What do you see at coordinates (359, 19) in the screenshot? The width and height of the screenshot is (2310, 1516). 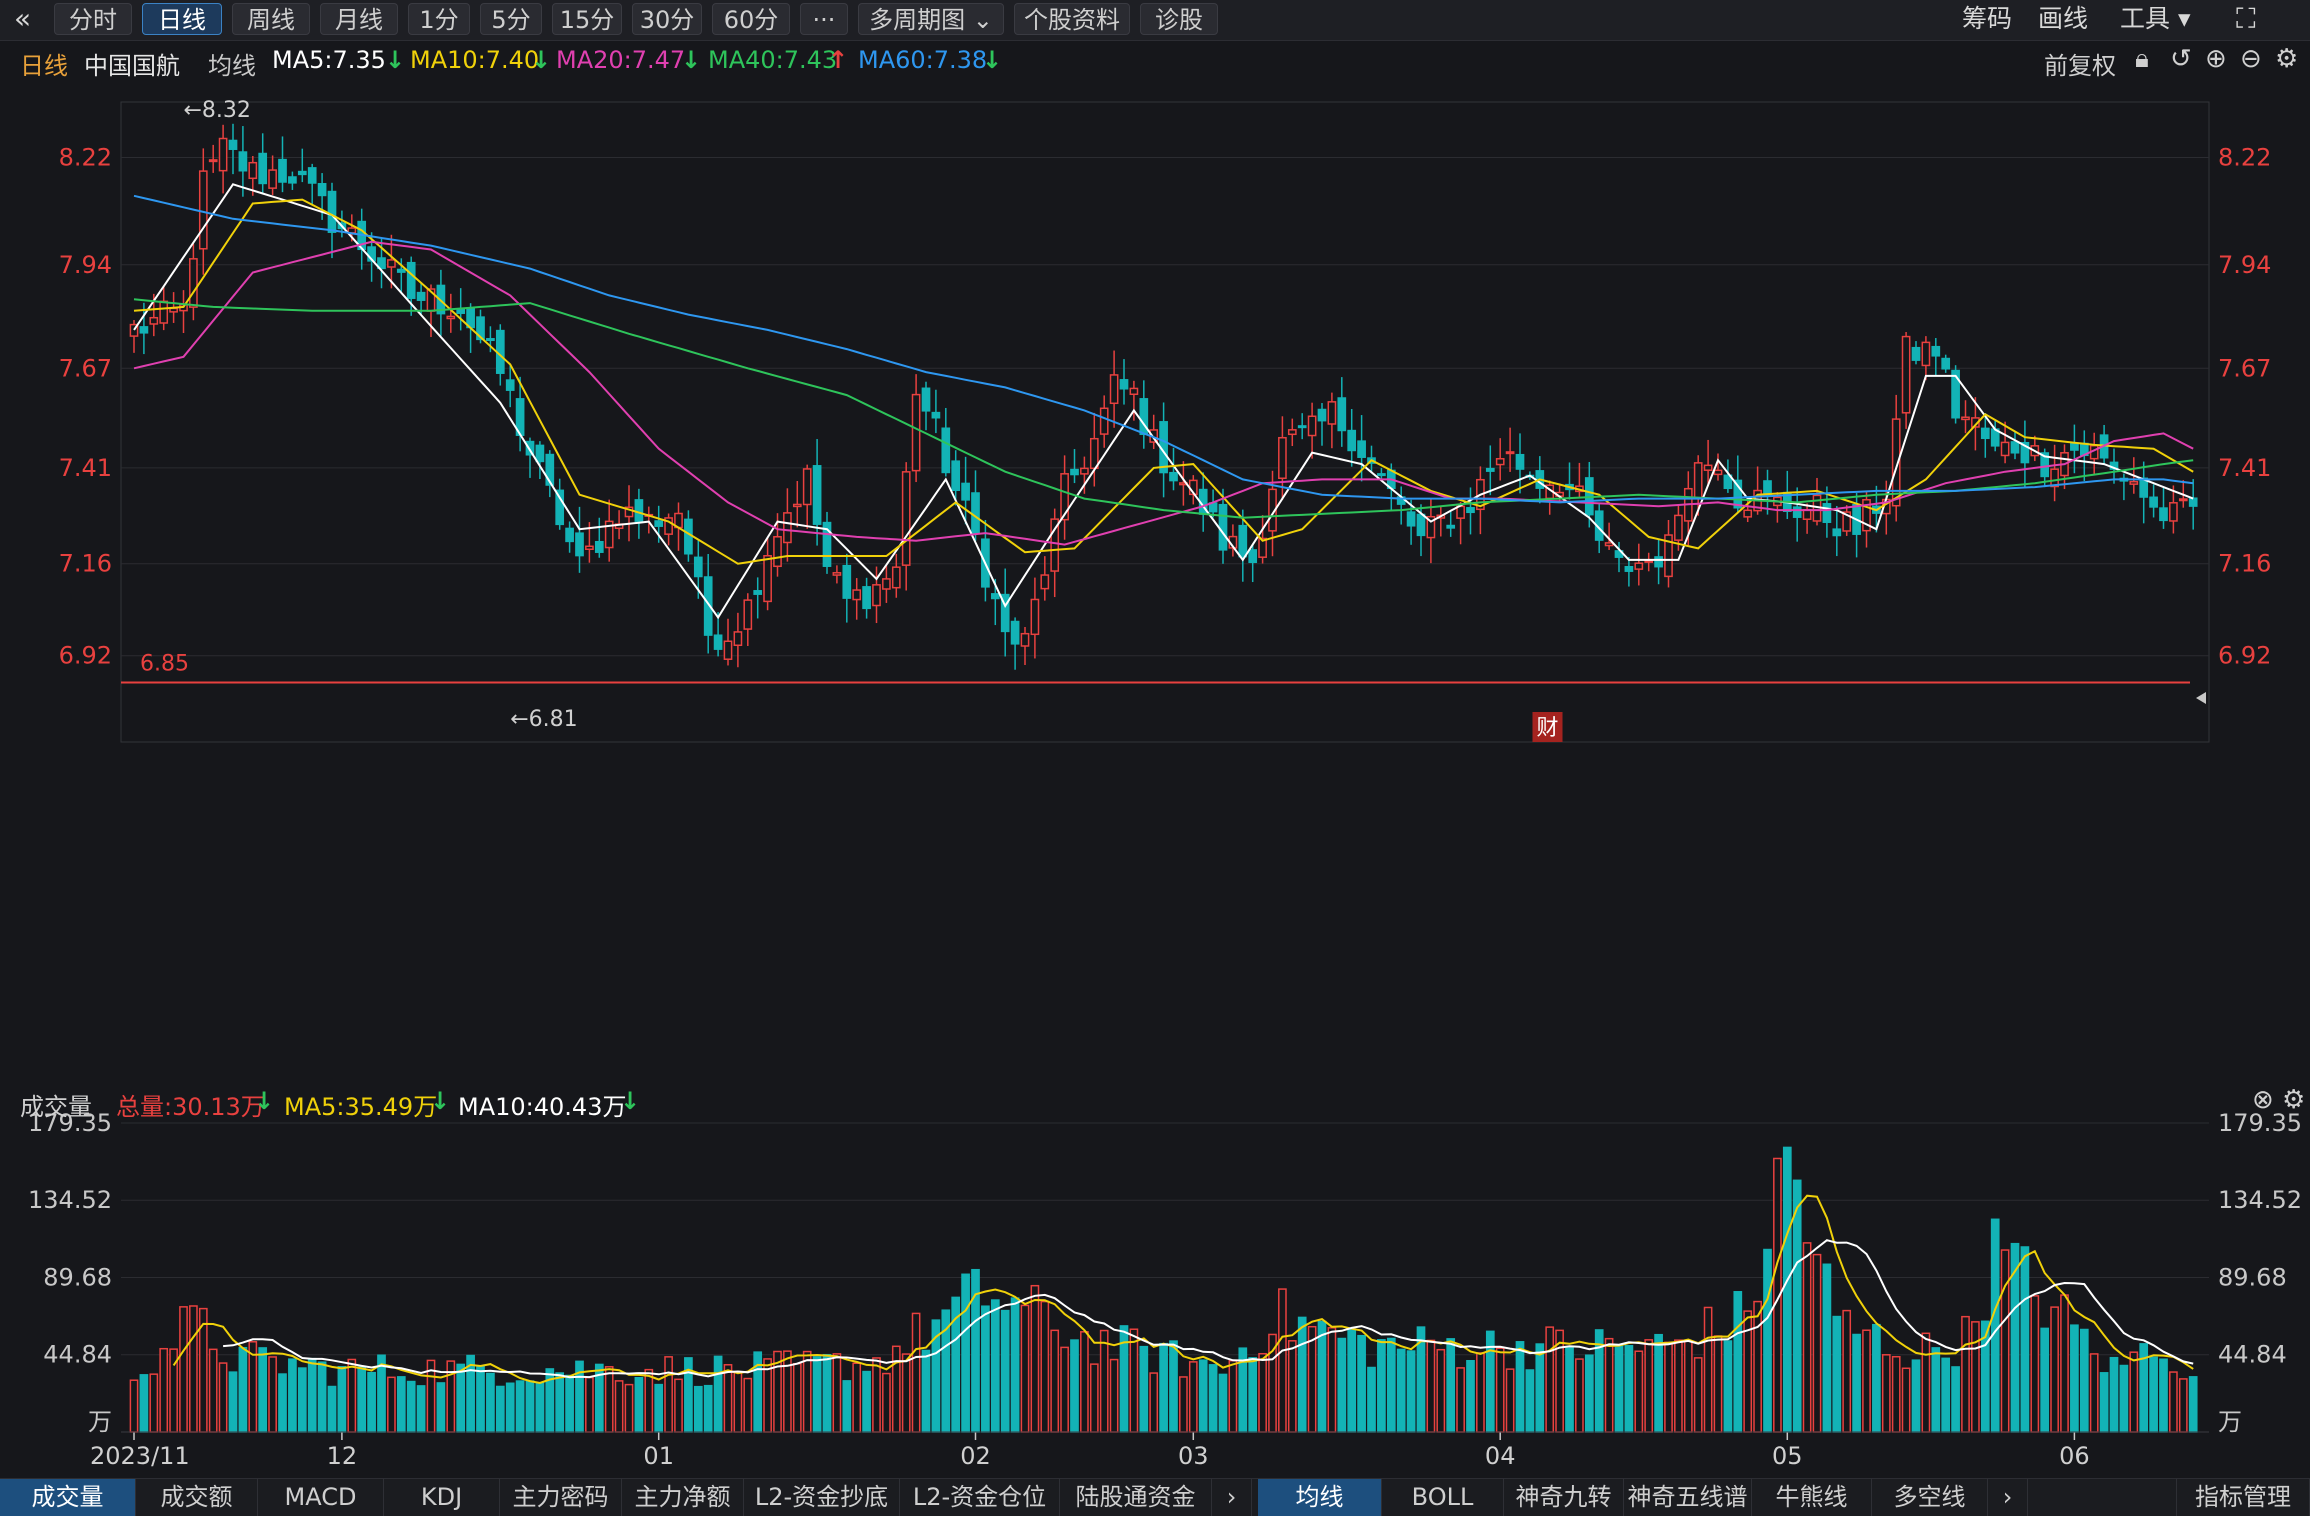 I see `period-tab-3: 月线` at bounding box center [359, 19].